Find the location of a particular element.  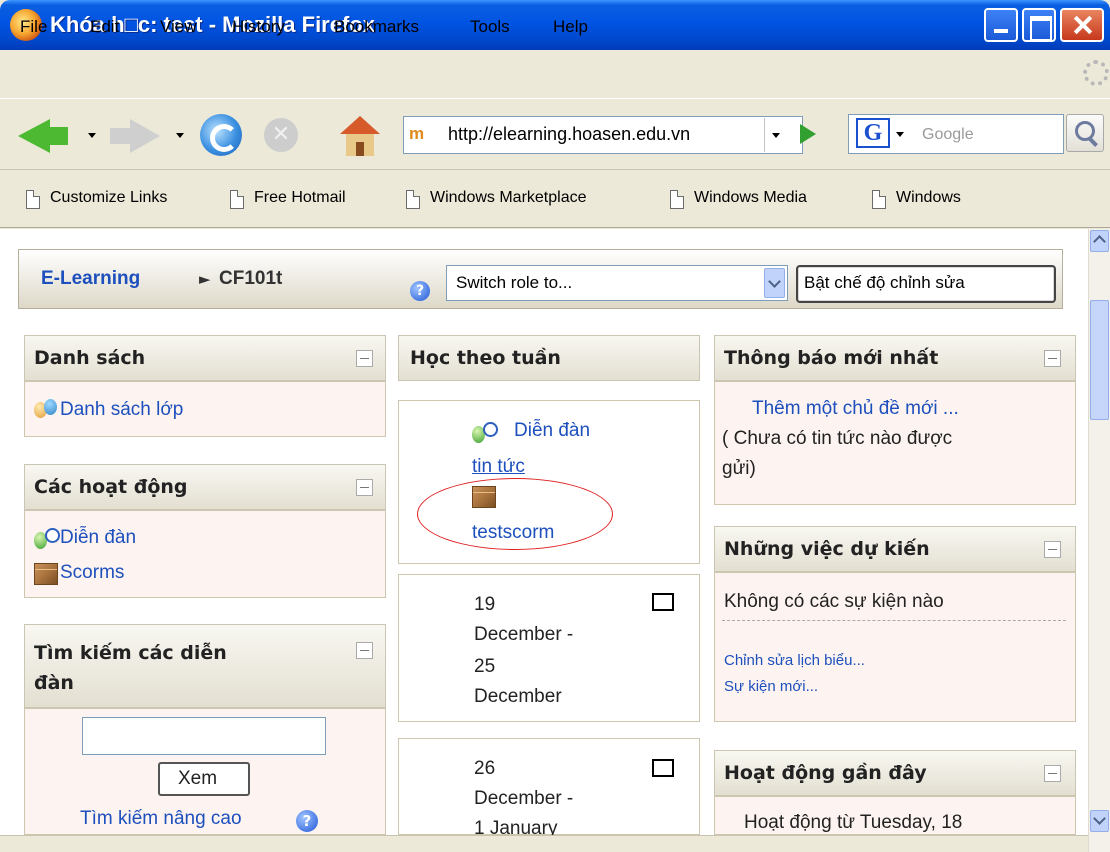

forward-arrow-icon is located at coordinates (145, 136).